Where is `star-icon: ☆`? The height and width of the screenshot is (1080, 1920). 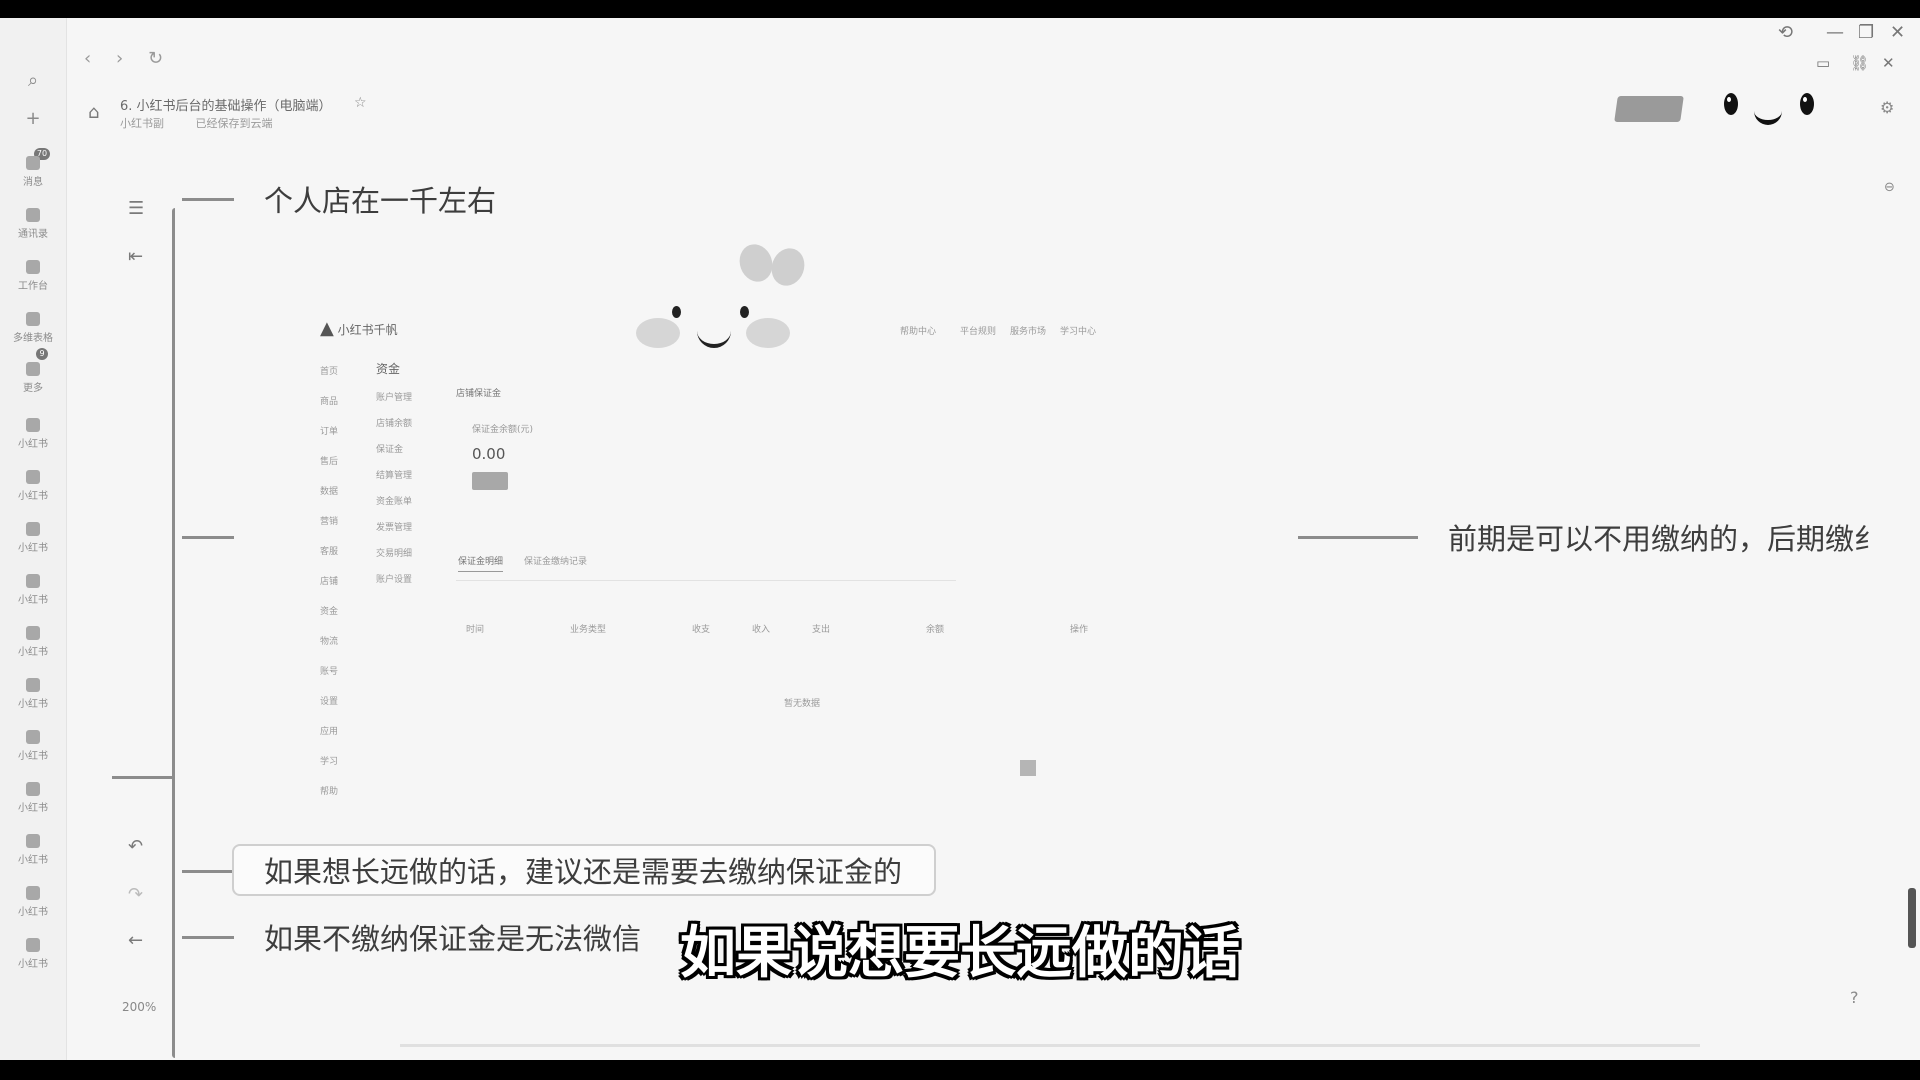
star-icon: ☆ is located at coordinates (360, 103).